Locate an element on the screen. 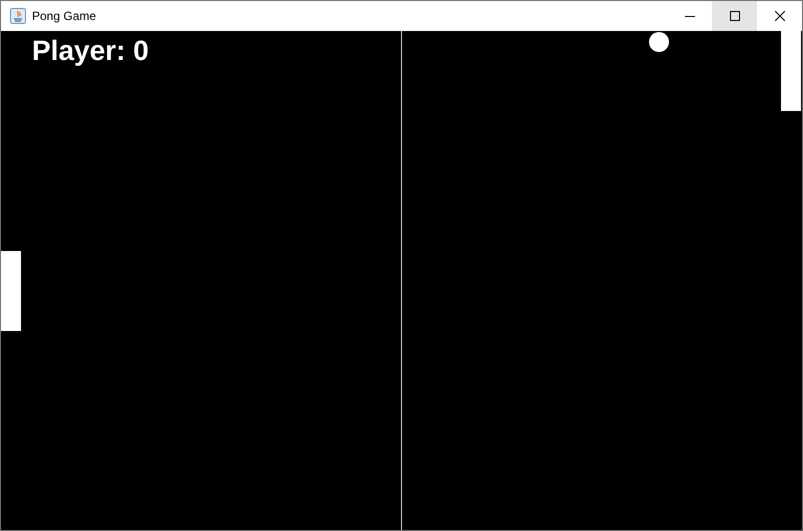 This screenshot has width=803, height=531. maximize-button is located at coordinates (734, 16).